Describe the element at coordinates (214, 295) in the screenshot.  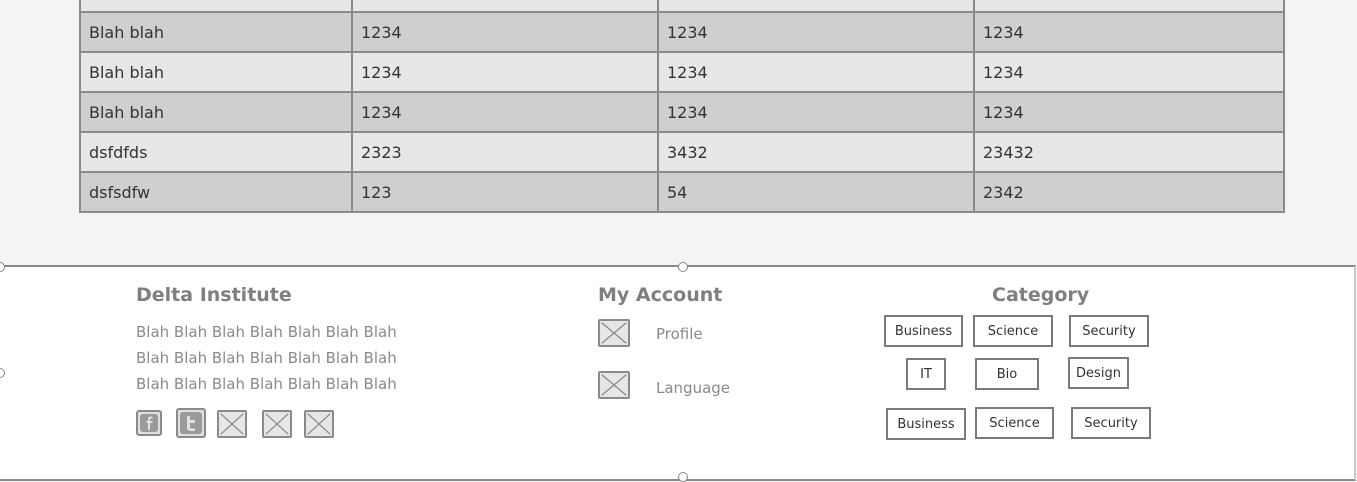
I see `institute-title: Delta Institute` at that location.